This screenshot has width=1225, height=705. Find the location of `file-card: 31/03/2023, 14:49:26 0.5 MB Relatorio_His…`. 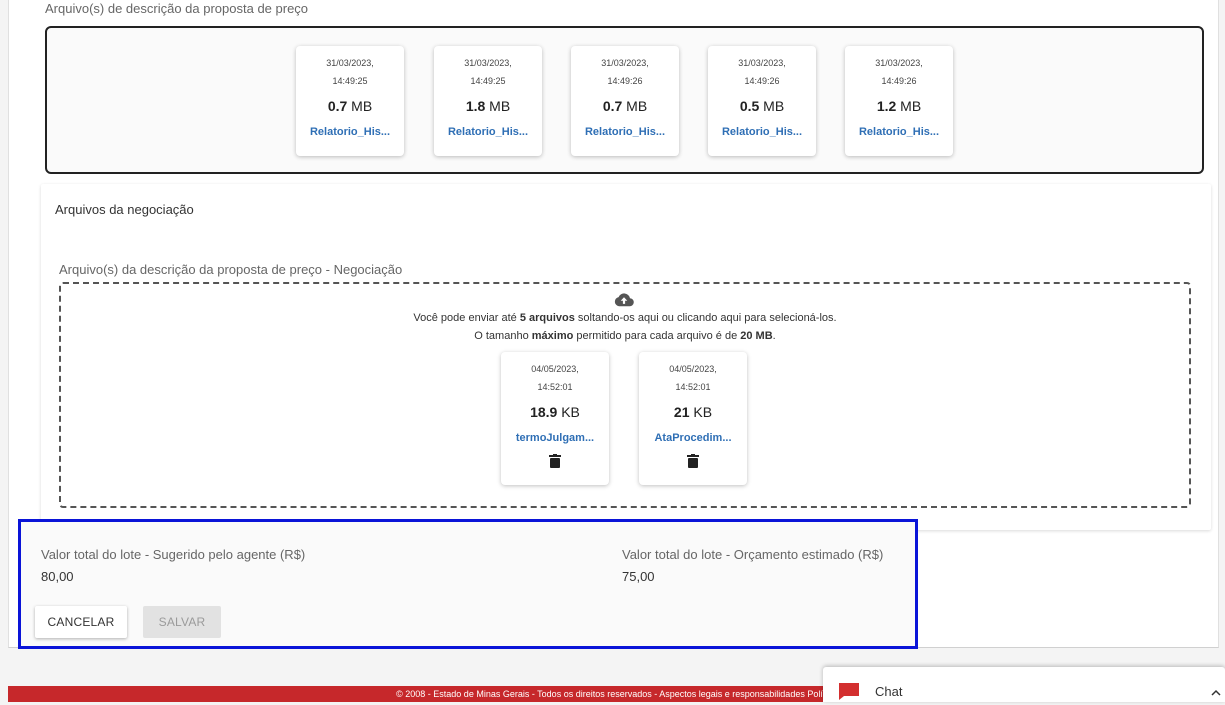

file-card: 31/03/2023, 14:49:26 0.5 MB Relatorio_His… is located at coordinates (762, 101).